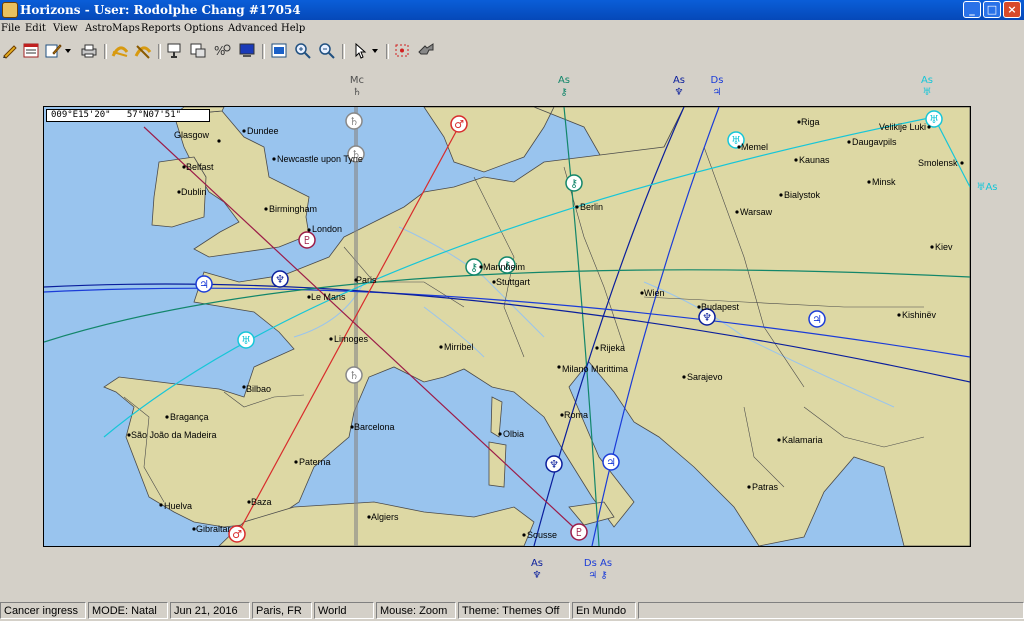 This screenshot has height=621, width=1024. I want to click on svg-text: Stuttgart, so click(513, 282).